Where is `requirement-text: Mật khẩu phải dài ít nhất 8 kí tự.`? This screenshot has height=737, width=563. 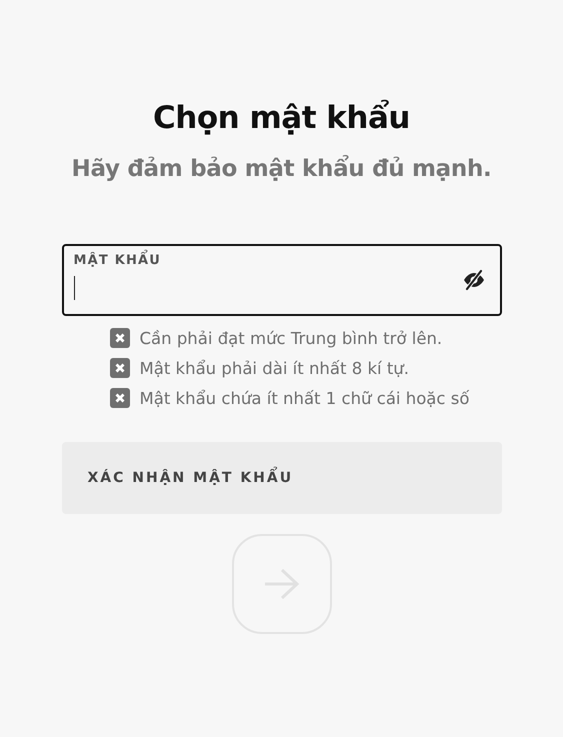
requirement-text: Mật khẩu phải dài ít nhất 8 kí tự. is located at coordinates (275, 368).